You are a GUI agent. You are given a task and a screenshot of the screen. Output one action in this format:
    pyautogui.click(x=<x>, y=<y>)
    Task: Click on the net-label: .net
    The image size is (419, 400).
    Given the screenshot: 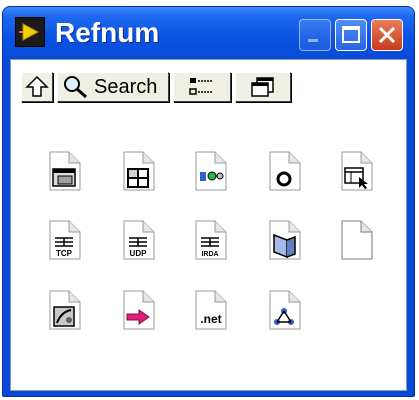 What is the action you would take?
    pyautogui.click(x=210, y=319)
    